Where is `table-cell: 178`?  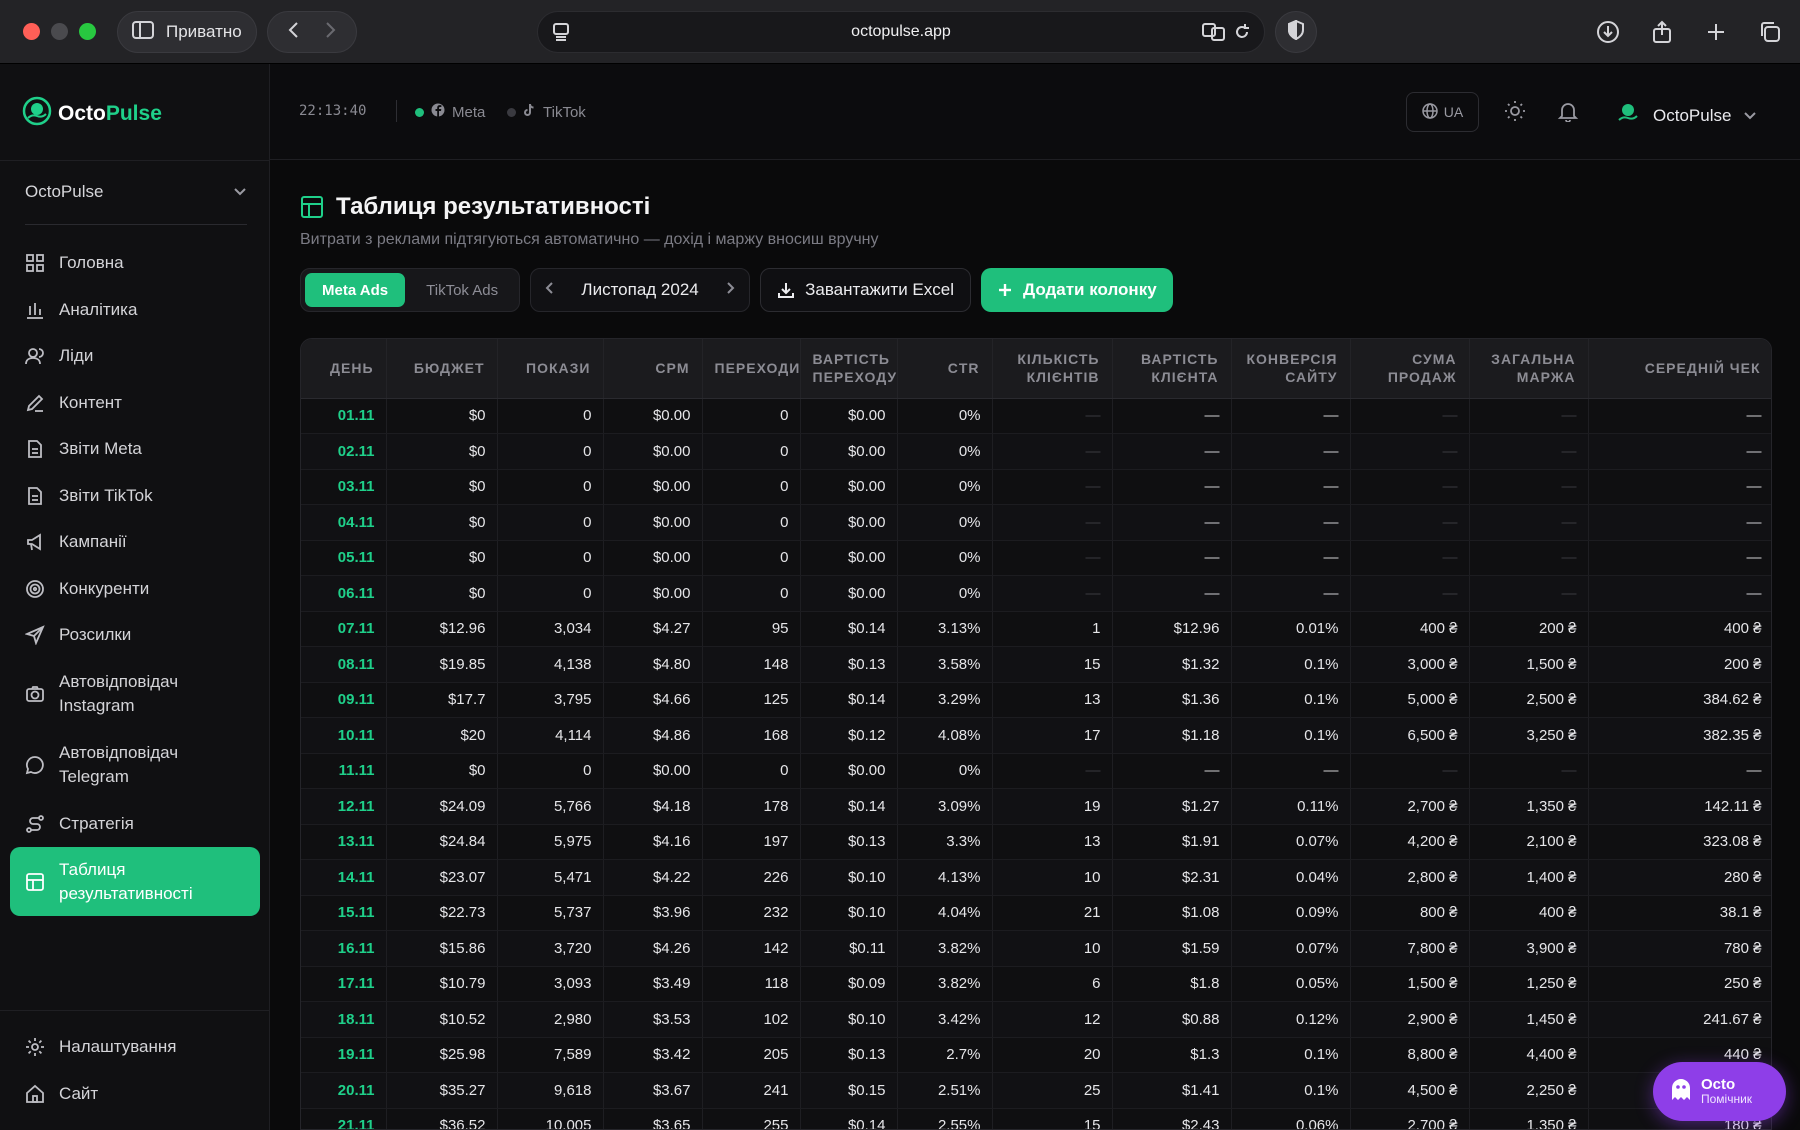
table-cell: 178 is located at coordinates (751, 806).